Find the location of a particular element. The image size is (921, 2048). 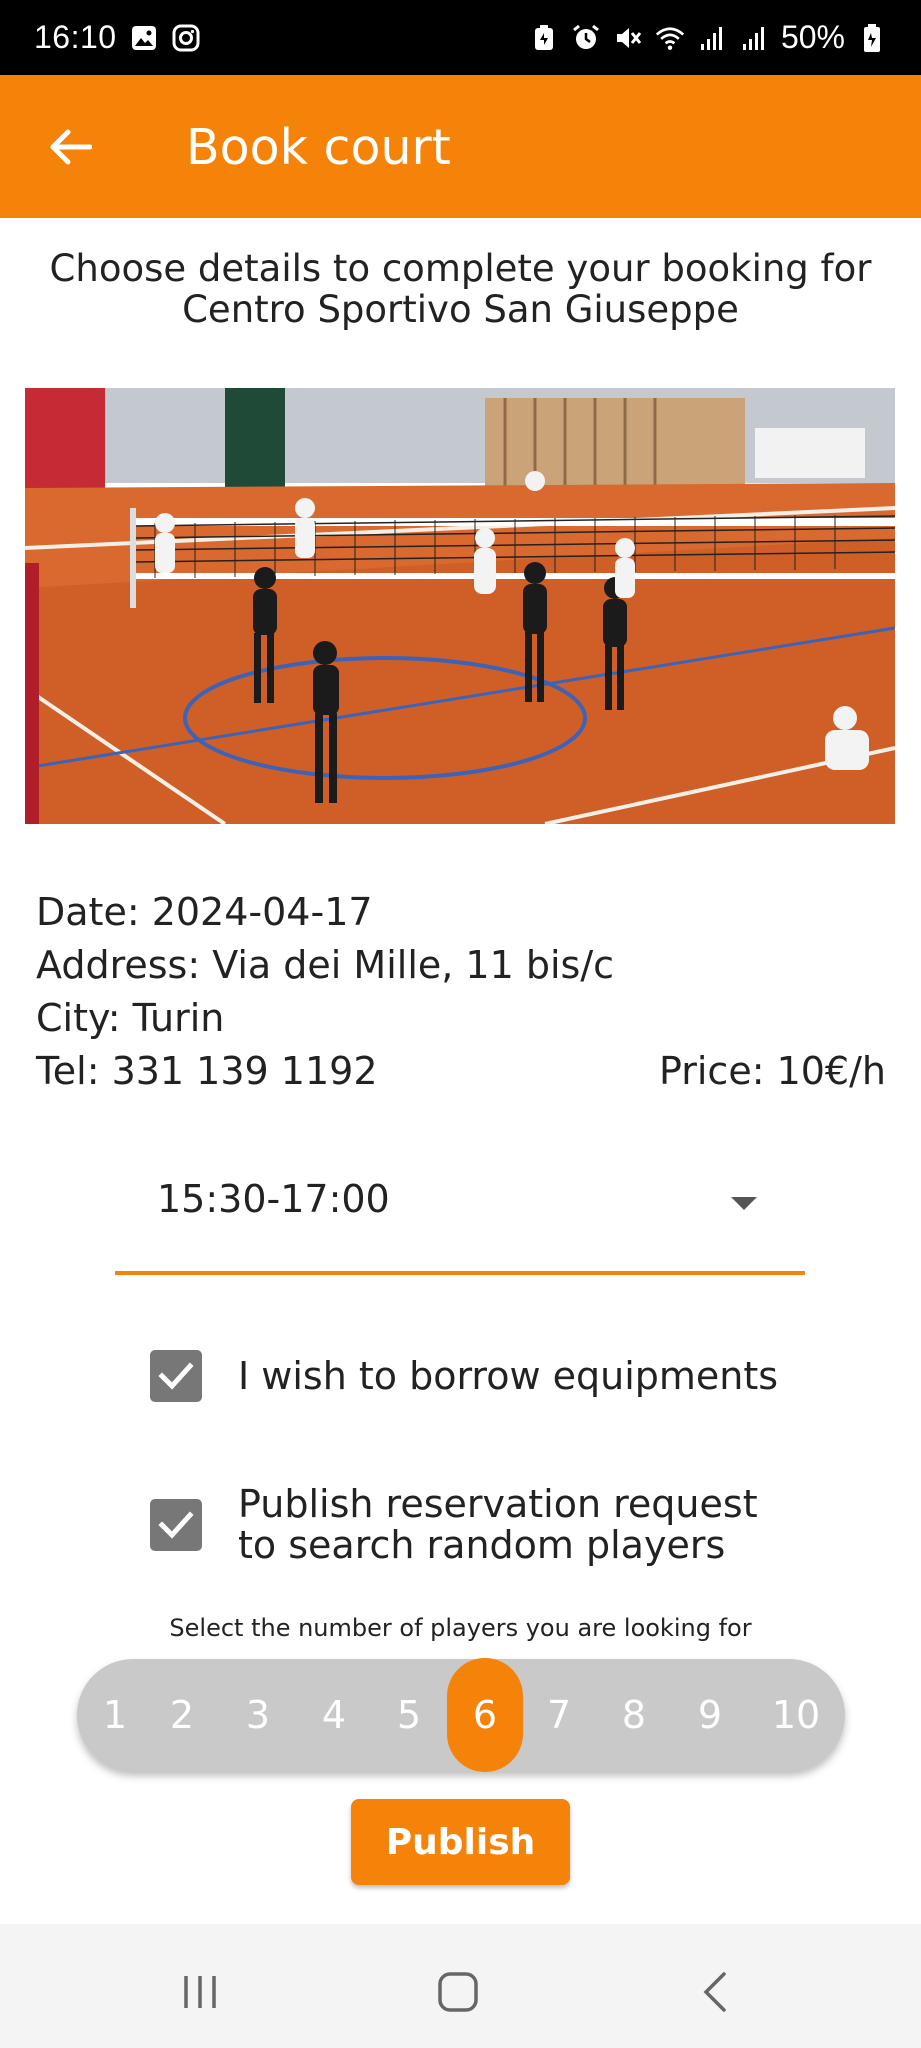

home-button is located at coordinates (458, 1992).